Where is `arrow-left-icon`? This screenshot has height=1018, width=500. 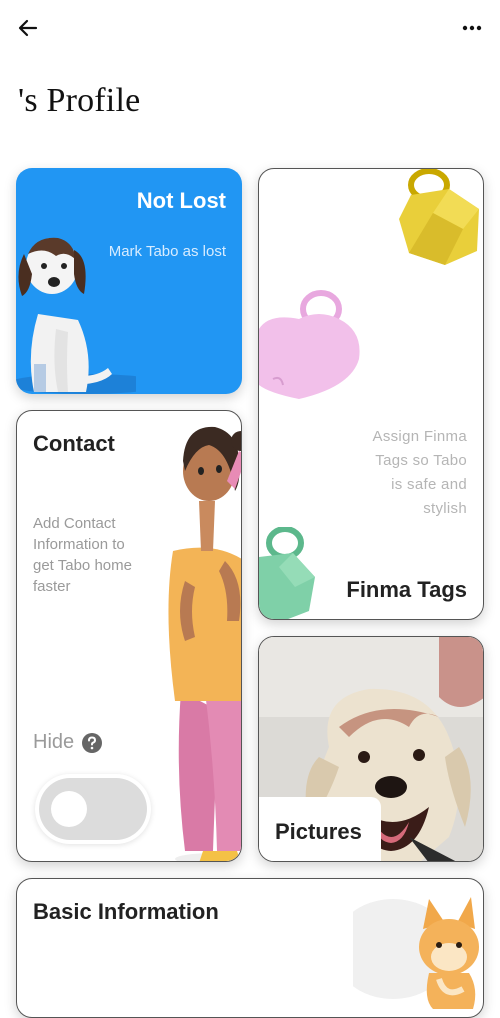
arrow-left-icon is located at coordinates (28, 28).